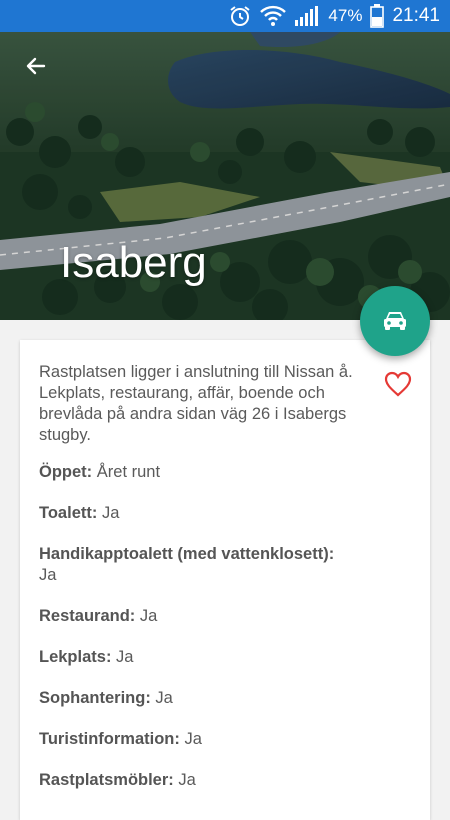  I want to click on fact-label: Öppet:, so click(66, 472).